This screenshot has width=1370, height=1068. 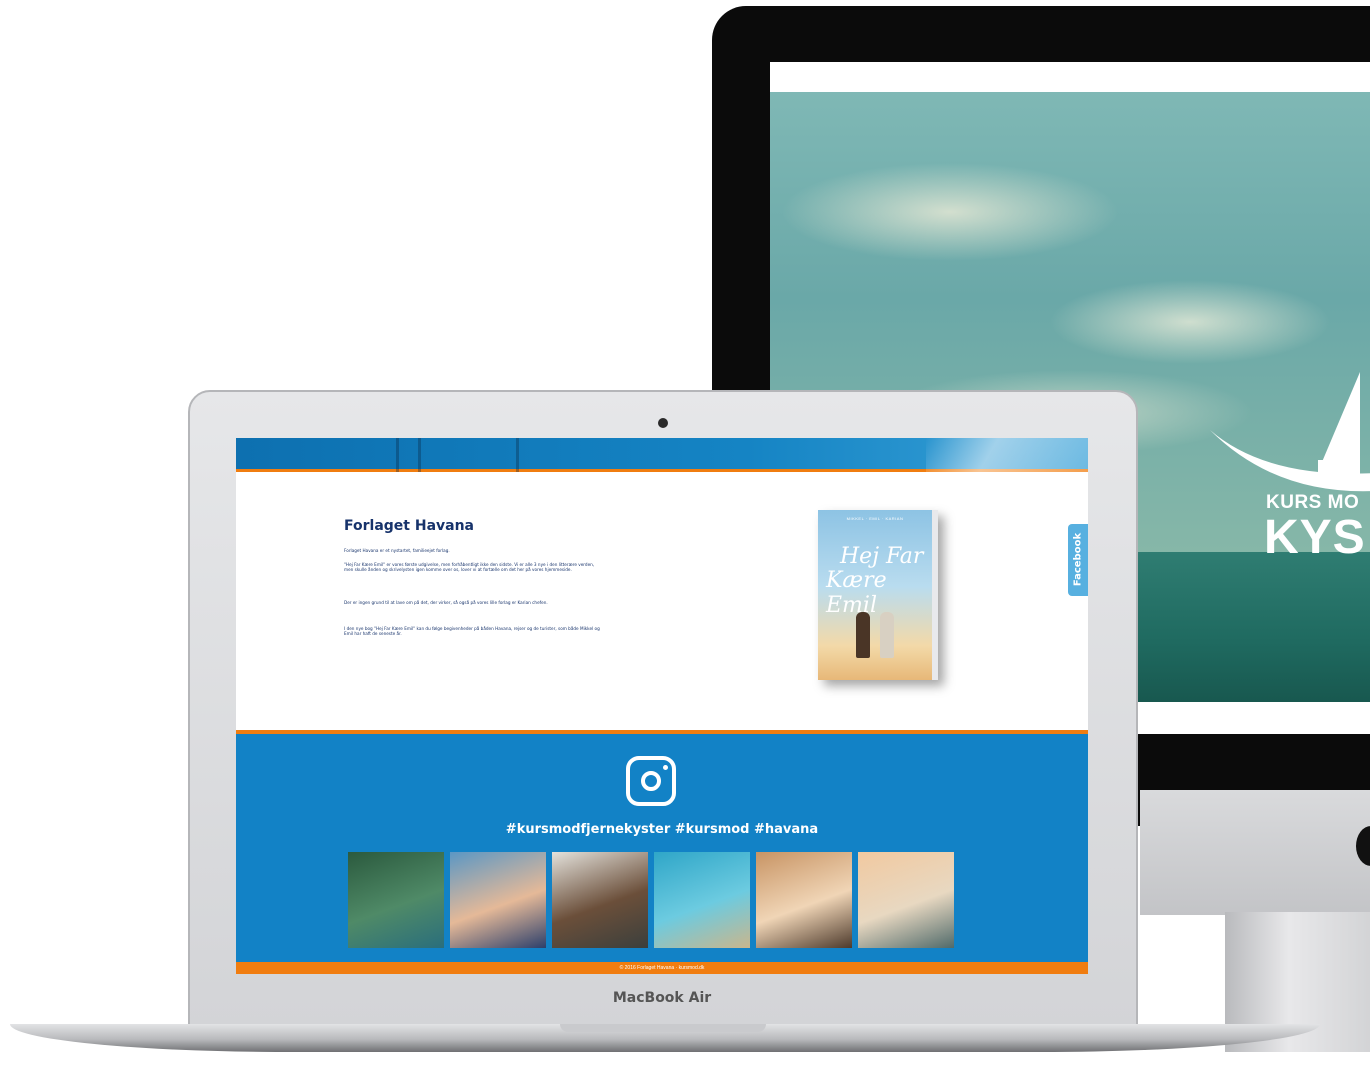 I want to click on book-authors: MIKKEL · EMIL · KARIAN, so click(x=875, y=518).